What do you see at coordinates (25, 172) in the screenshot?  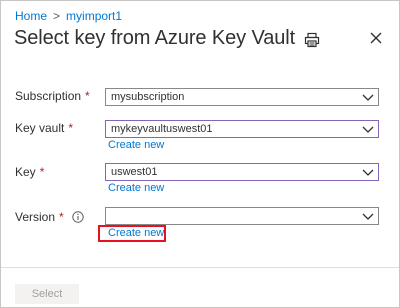 I see `key-label-text: Key` at bounding box center [25, 172].